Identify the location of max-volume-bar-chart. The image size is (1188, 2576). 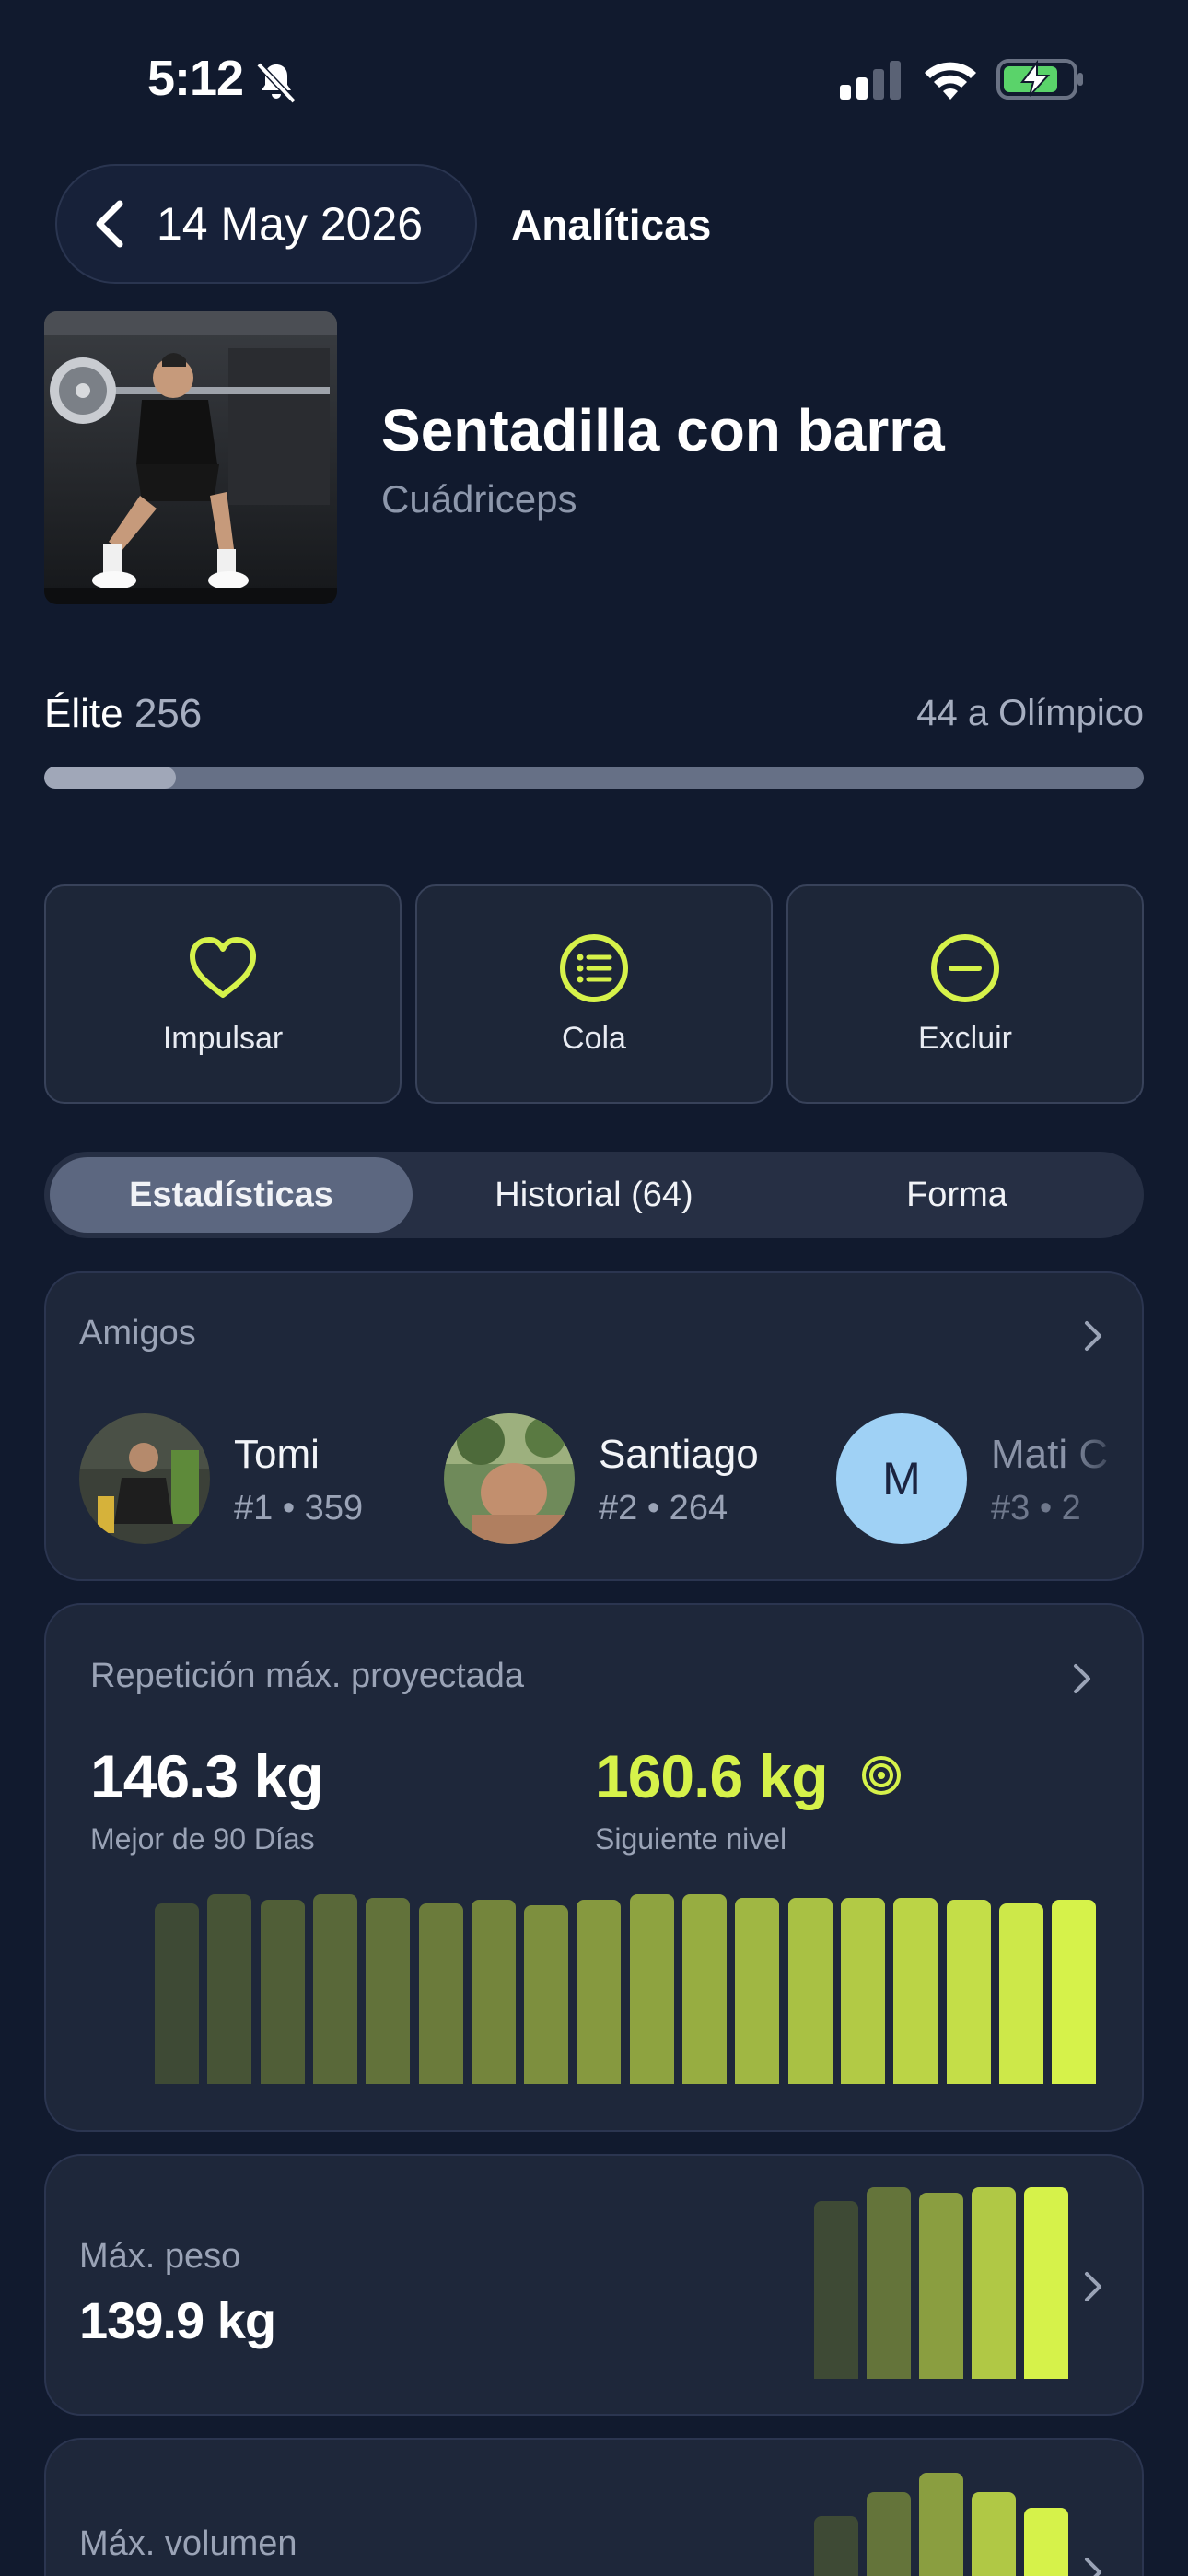
(943, 2524).